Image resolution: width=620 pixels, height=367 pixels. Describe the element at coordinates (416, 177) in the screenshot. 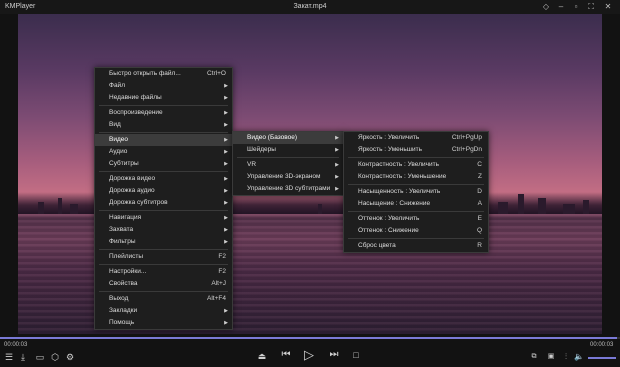

I see `basic-menu-item: Контрастность : Уменьшение Z` at that location.